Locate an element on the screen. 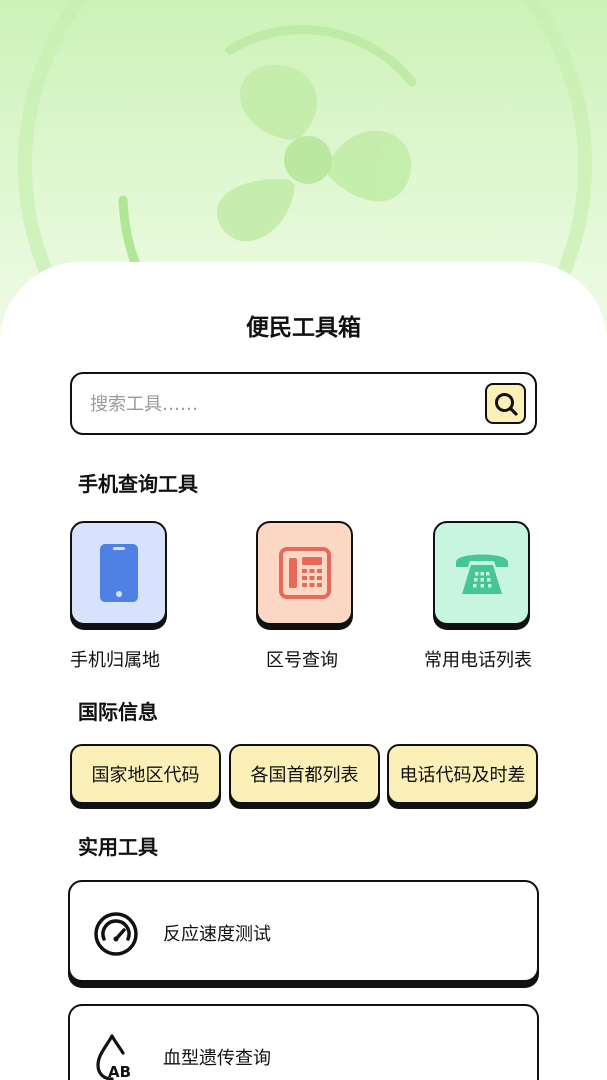 This screenshot has width=607, height=1080. smartphone-icon is located at coordinates (118, 573).